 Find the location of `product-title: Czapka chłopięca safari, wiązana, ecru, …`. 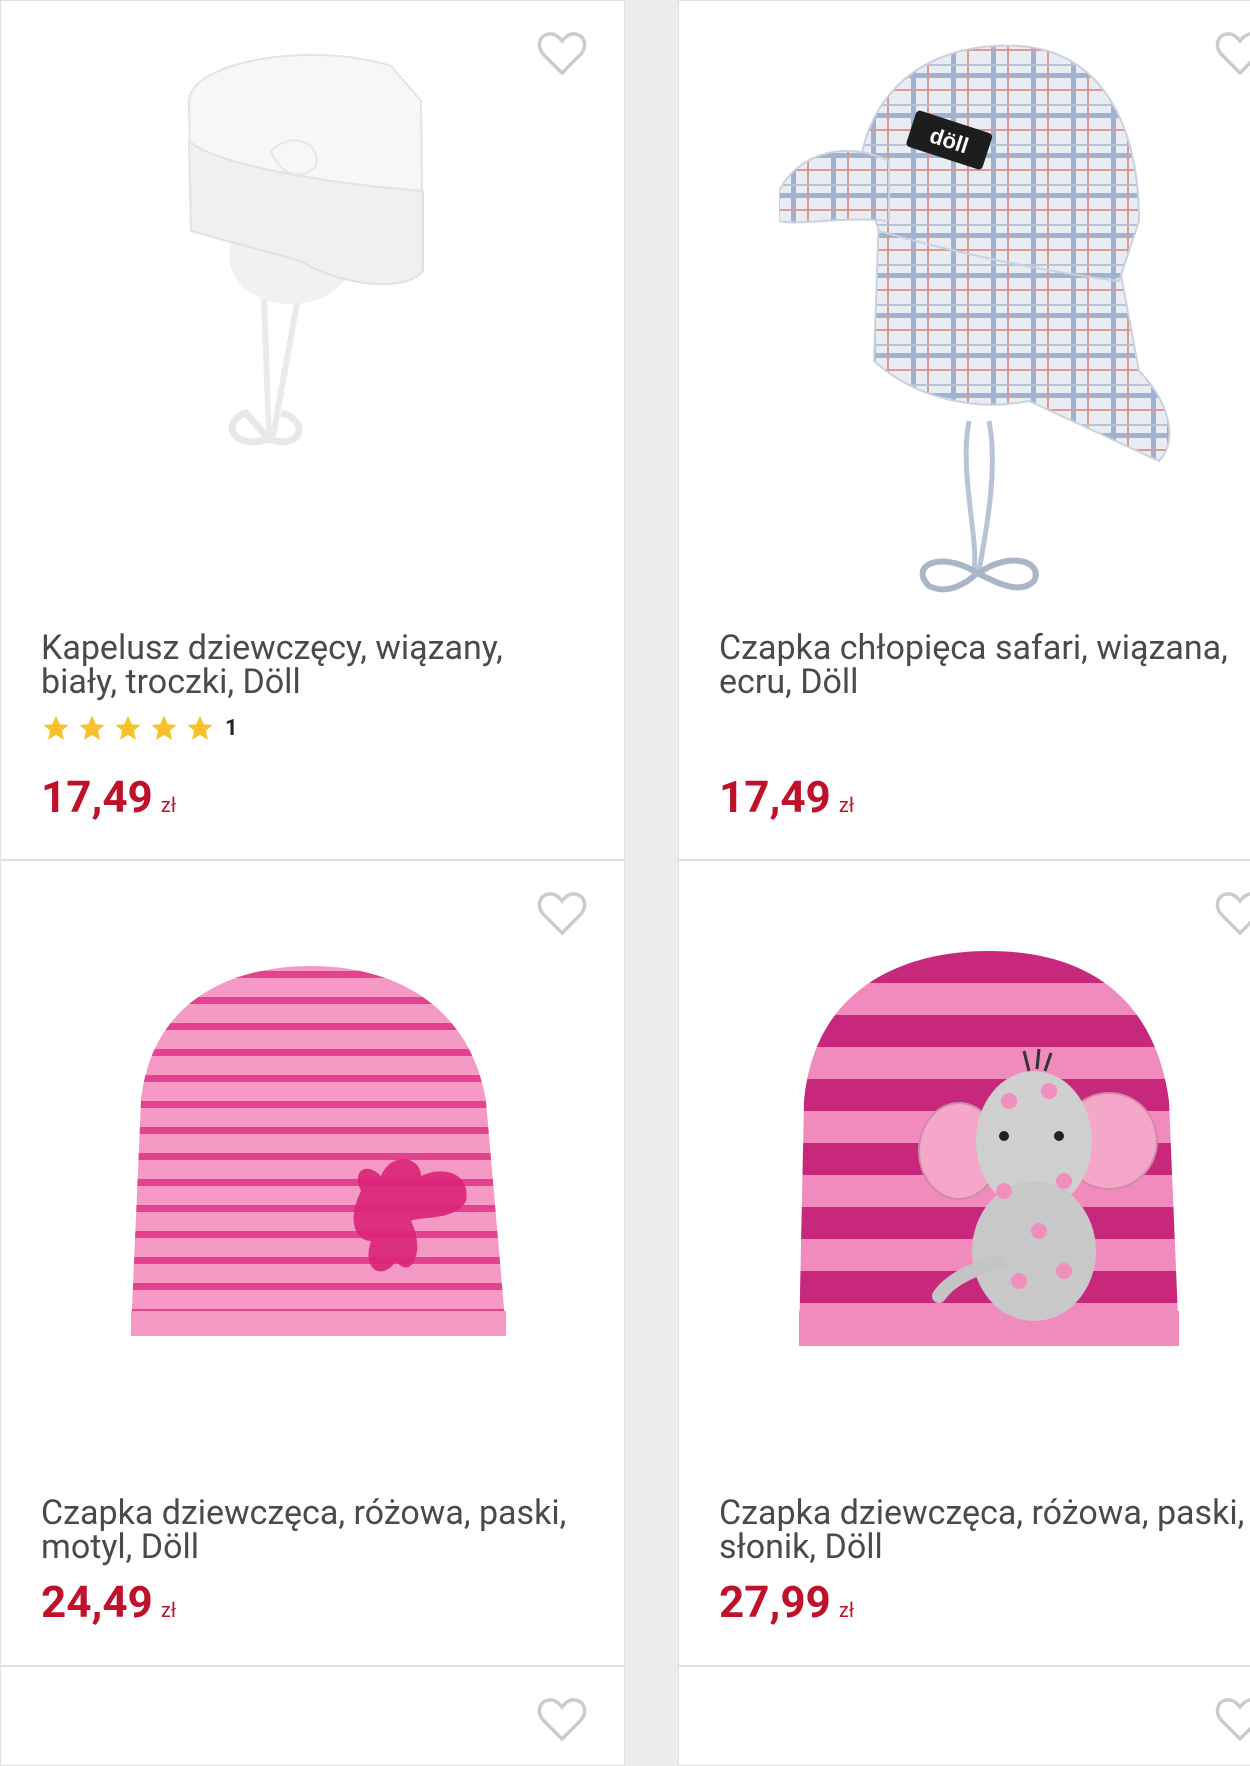

product-title: Czapka chłopięca safari, wiązana, ecru, … is located at coordinates (984, 665).